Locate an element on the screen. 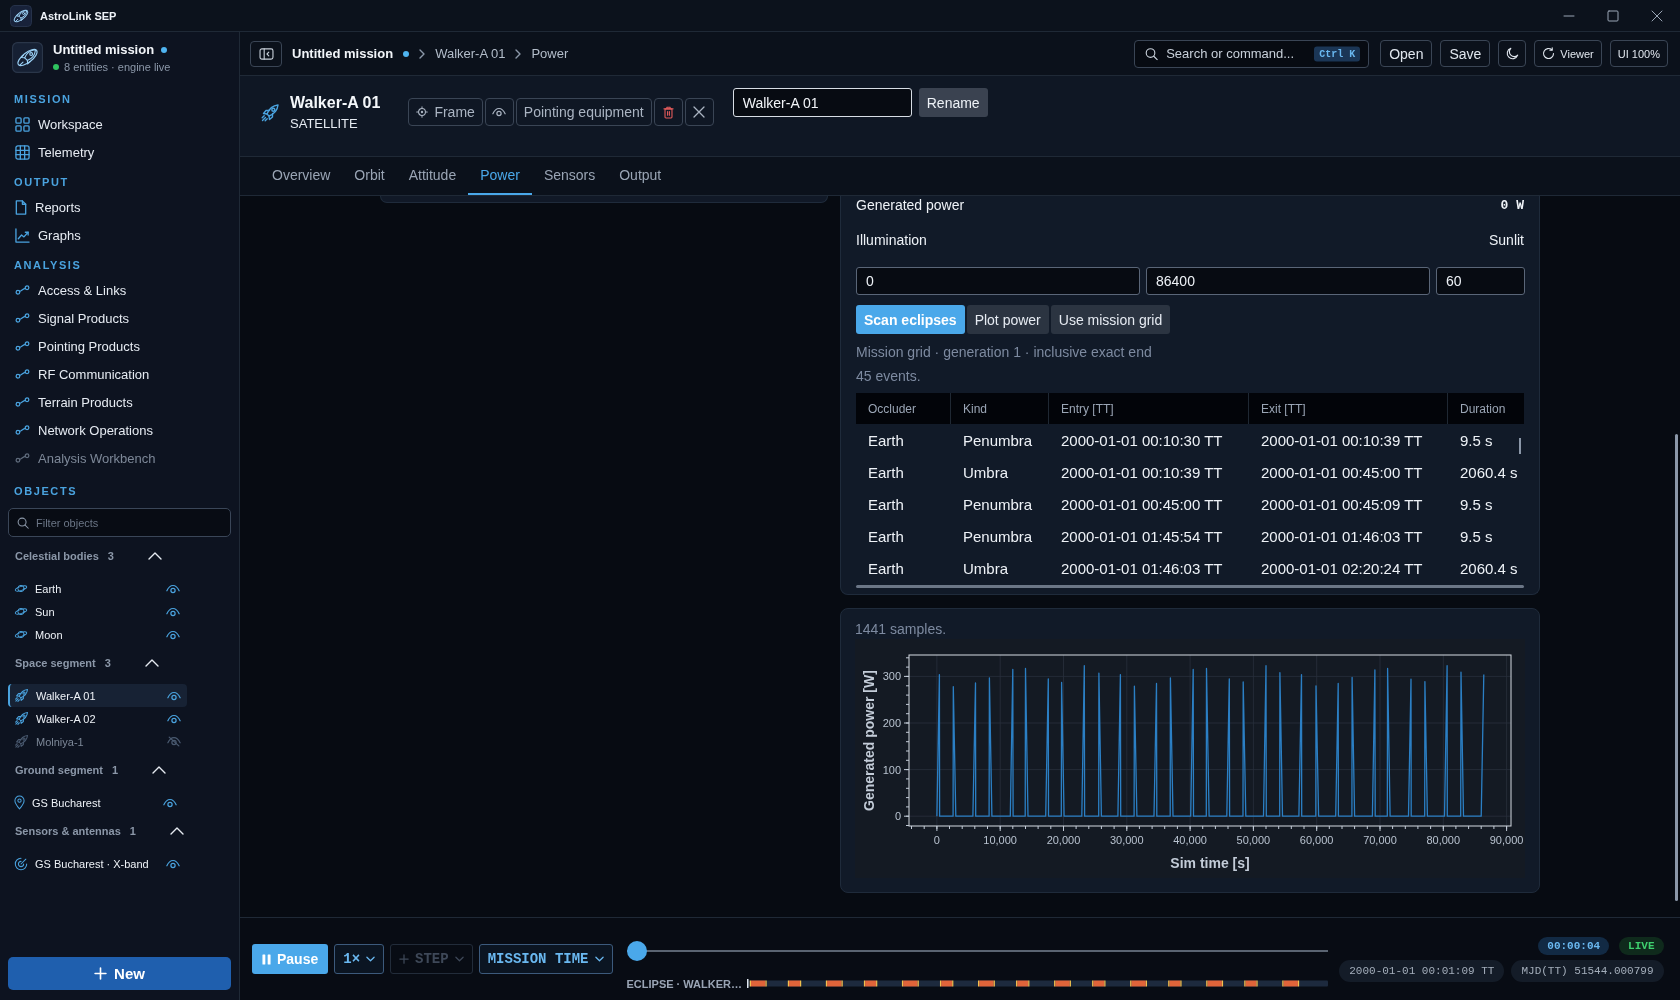  location-pin-icon is located at coordinates (19, 802).